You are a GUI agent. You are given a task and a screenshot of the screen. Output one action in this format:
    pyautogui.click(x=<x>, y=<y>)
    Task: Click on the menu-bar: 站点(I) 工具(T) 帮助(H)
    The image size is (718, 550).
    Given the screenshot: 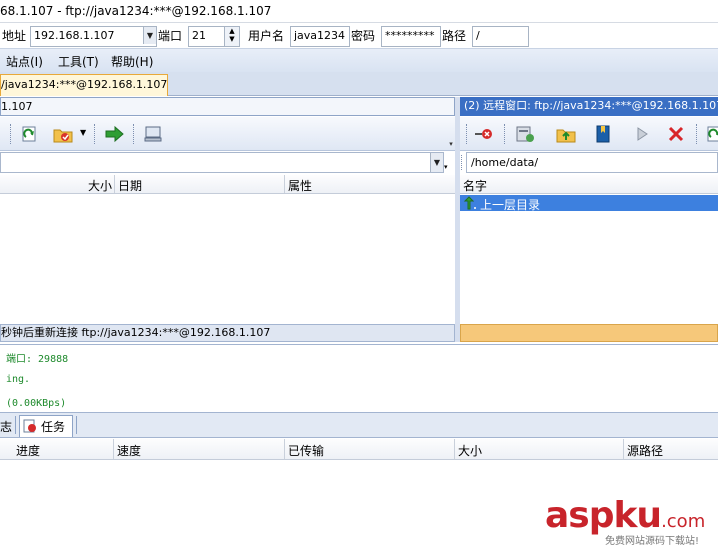 What is the action you would take?
    pyautogui.click(x=359, y=60)
    